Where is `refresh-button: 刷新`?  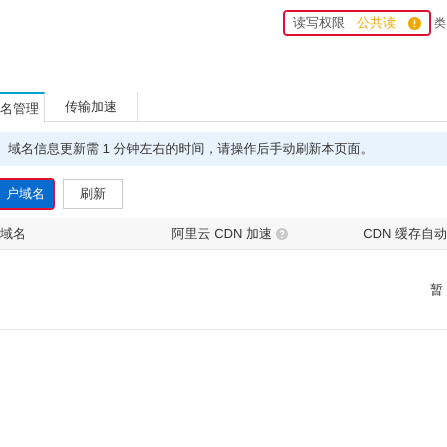 refresh-button: 刷新 is located at coordinates (93, 194).